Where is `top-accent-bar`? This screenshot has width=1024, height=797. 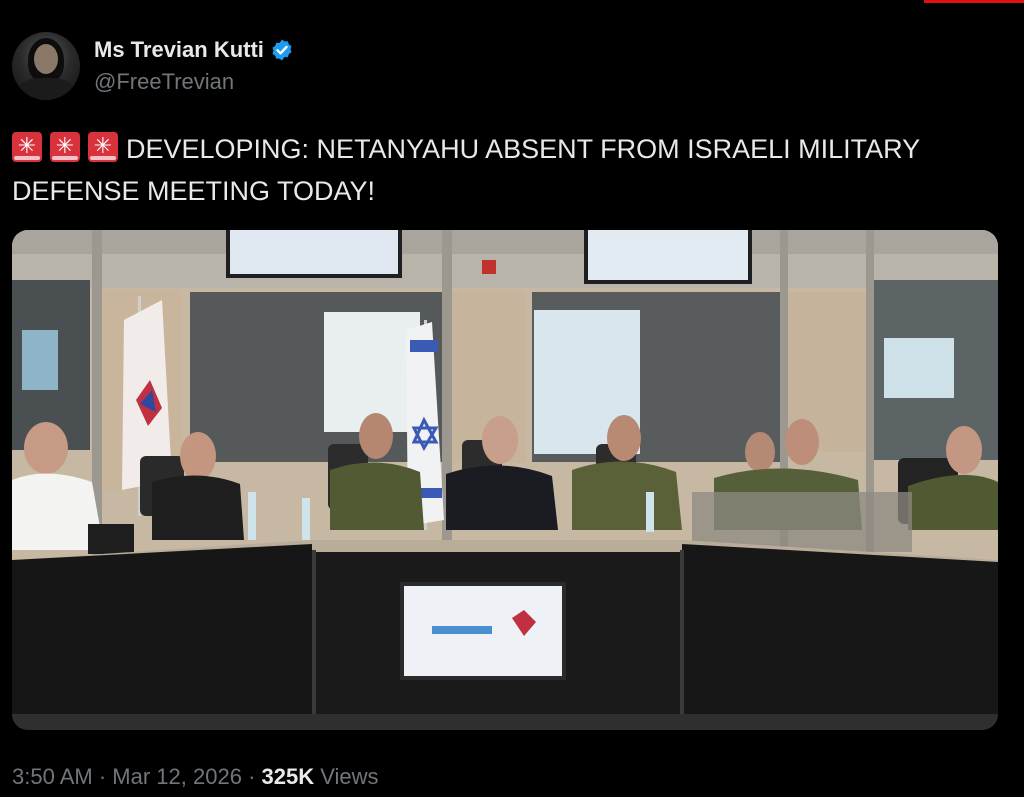 top-accent-bar is located at coordinates (974, 1).